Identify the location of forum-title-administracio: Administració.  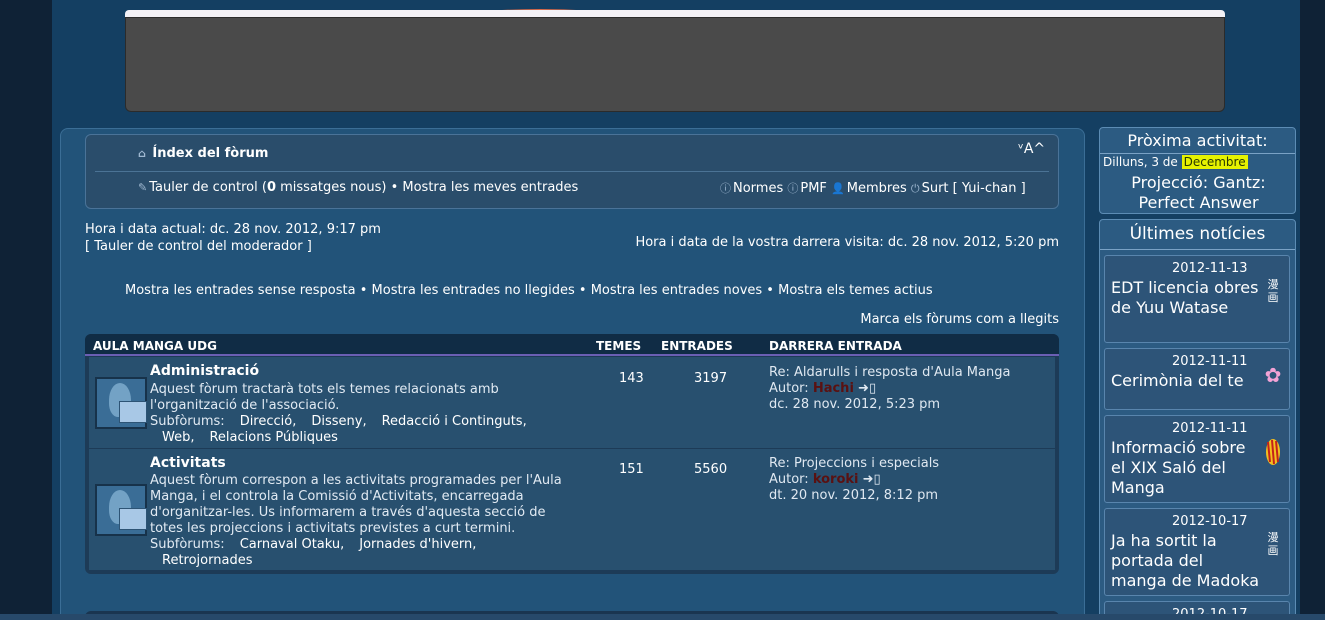
(204, 371).